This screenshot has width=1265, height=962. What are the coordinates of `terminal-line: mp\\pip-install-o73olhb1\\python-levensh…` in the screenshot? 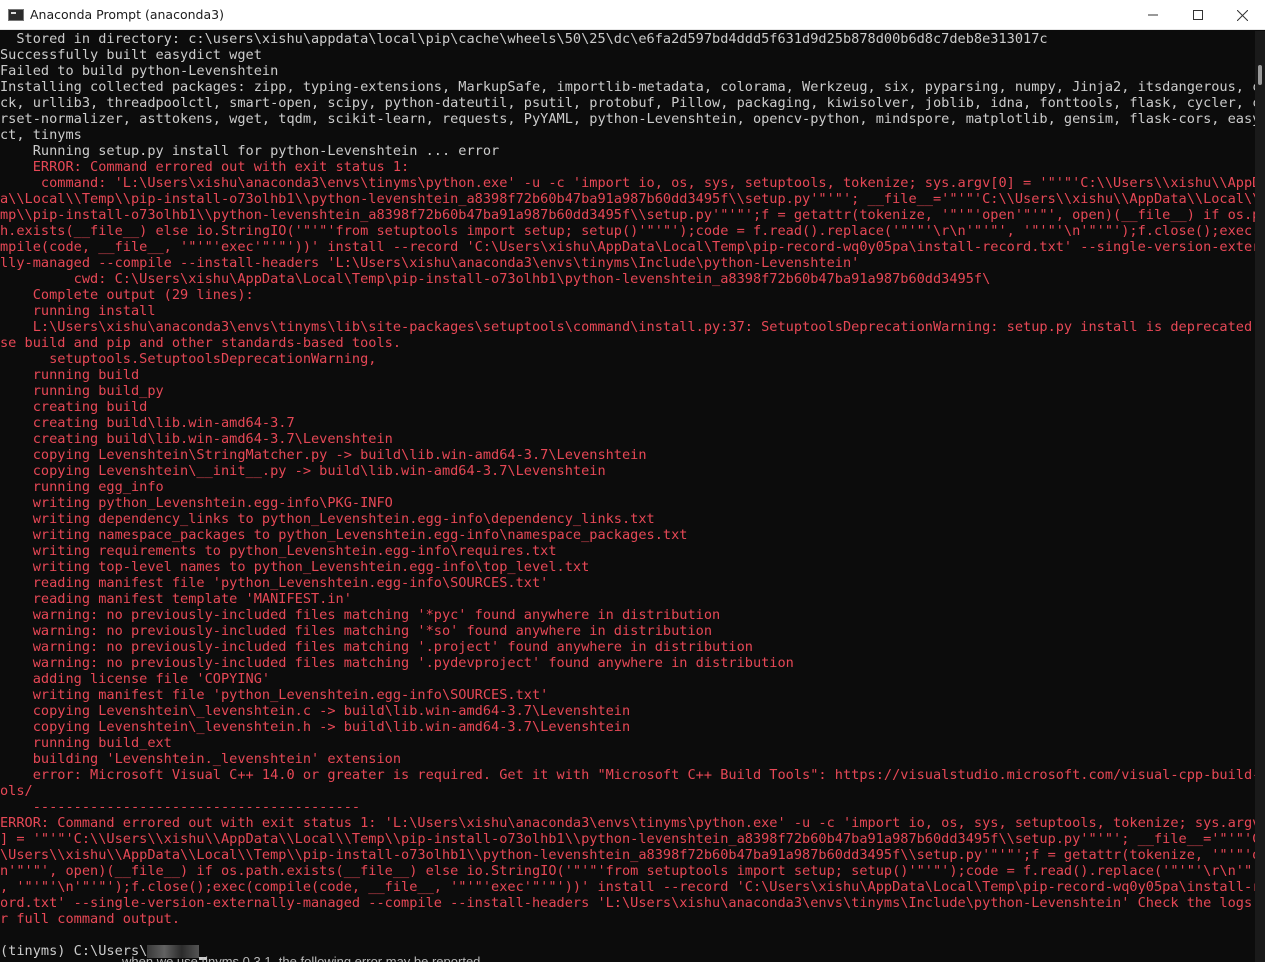 It's located at (627, 215).